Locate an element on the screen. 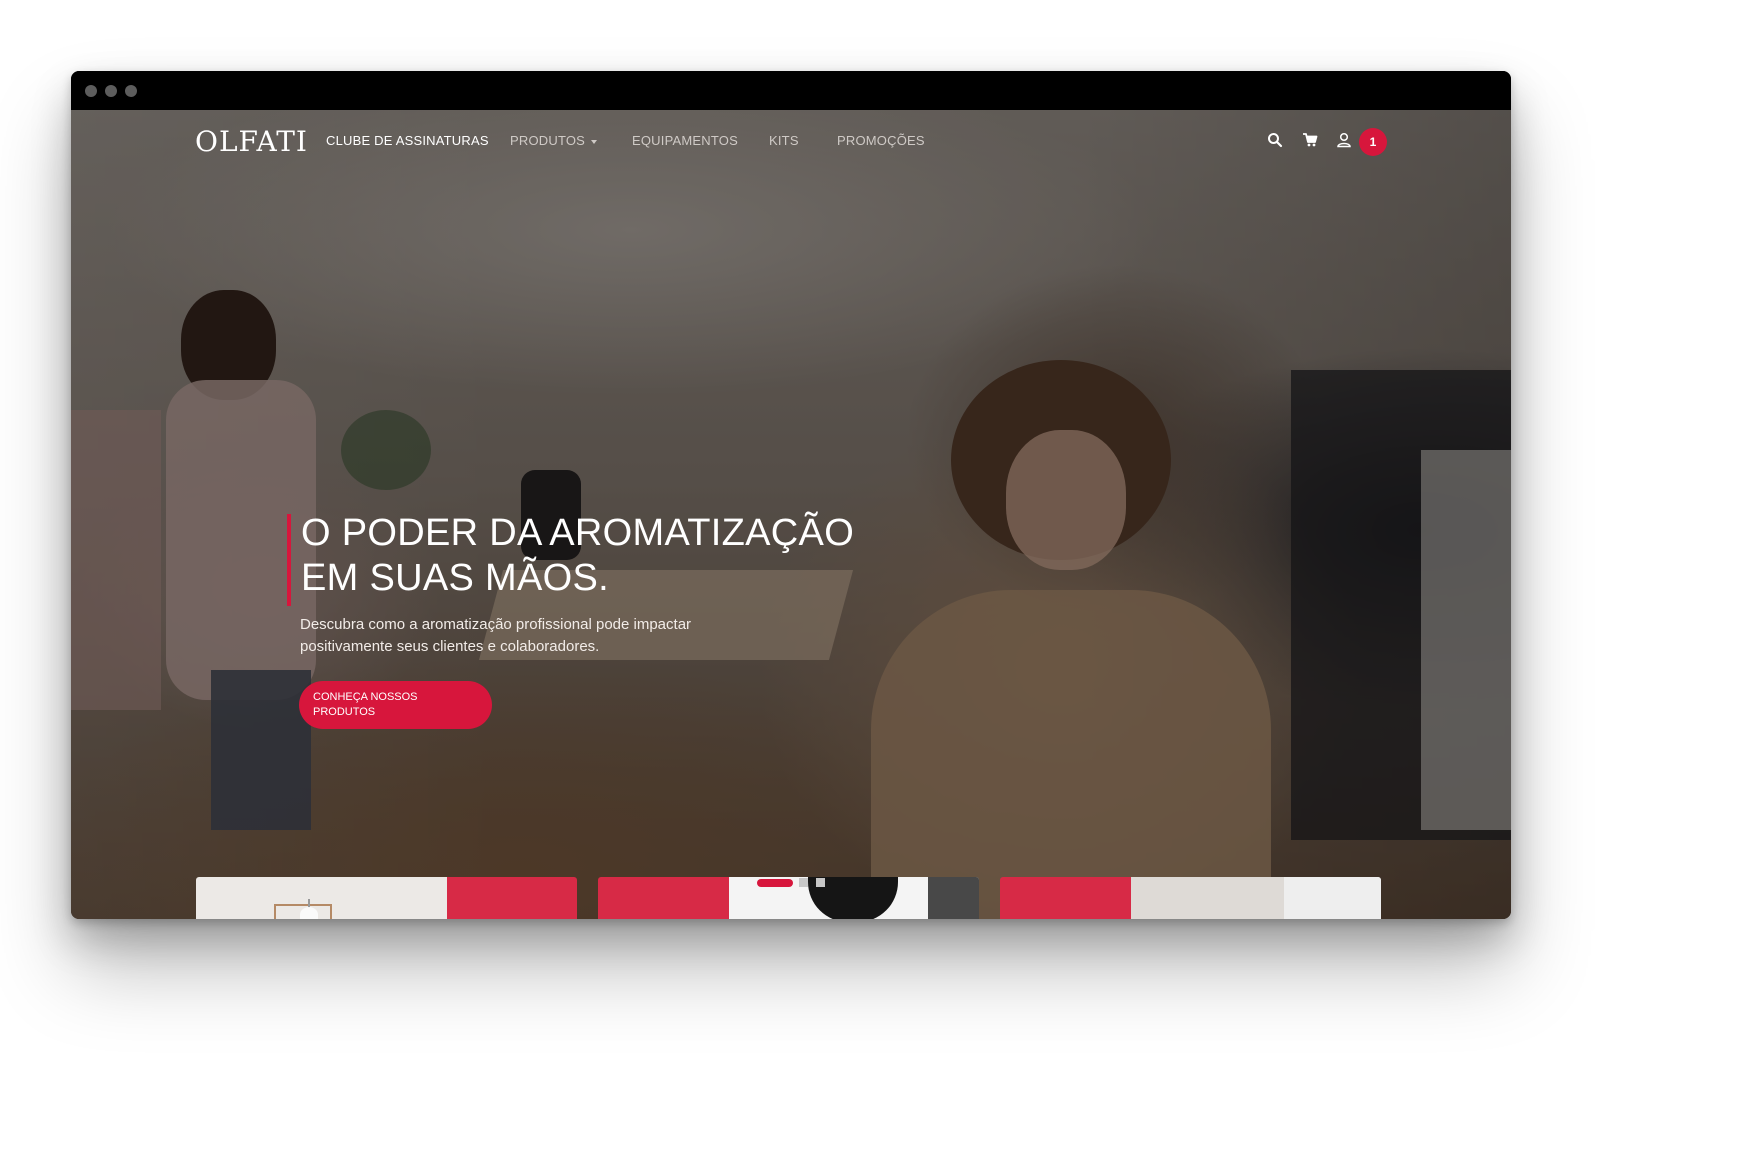  window-maximize-dot is located at coordinates (131, 91).